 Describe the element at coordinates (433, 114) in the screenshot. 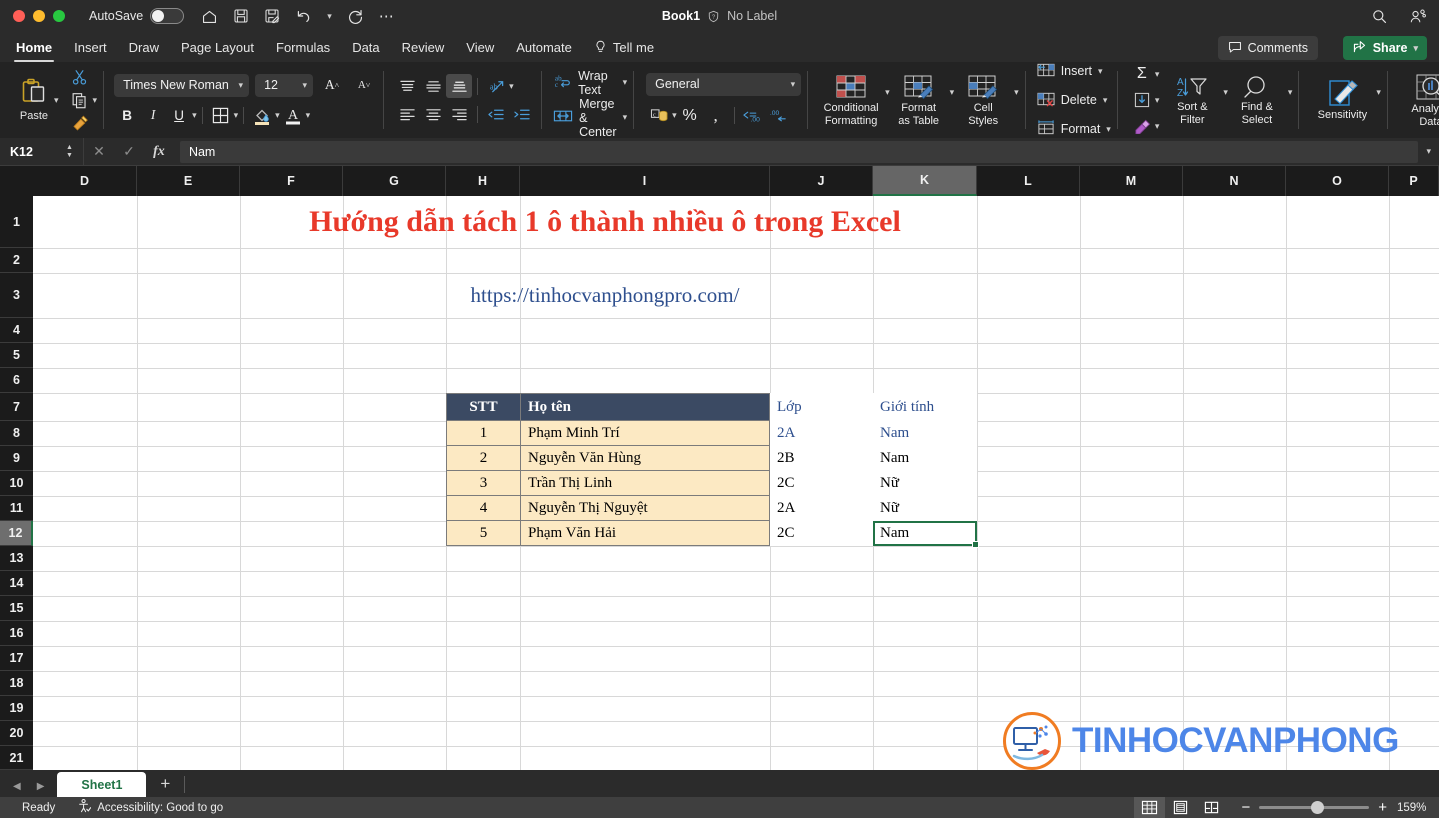

I see `align-center-icon` at that location.